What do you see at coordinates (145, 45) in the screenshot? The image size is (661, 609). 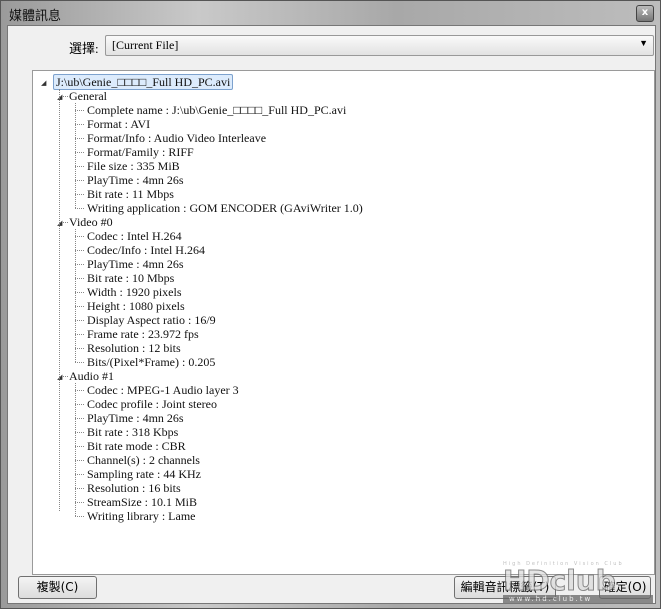 I see `select-value: [Current File]` at bounding box center [145, 45].